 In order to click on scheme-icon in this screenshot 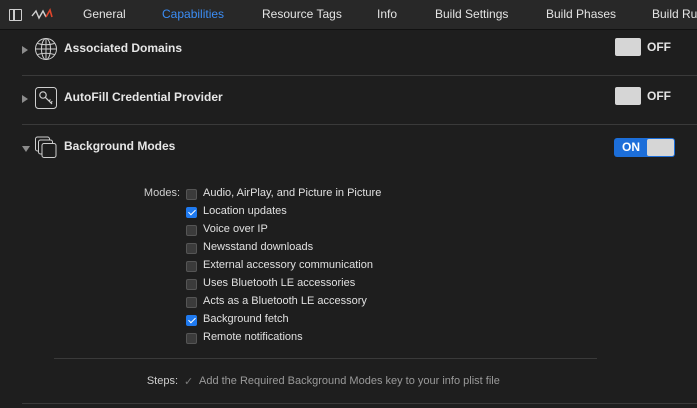, I will do `click(42, 15)`.